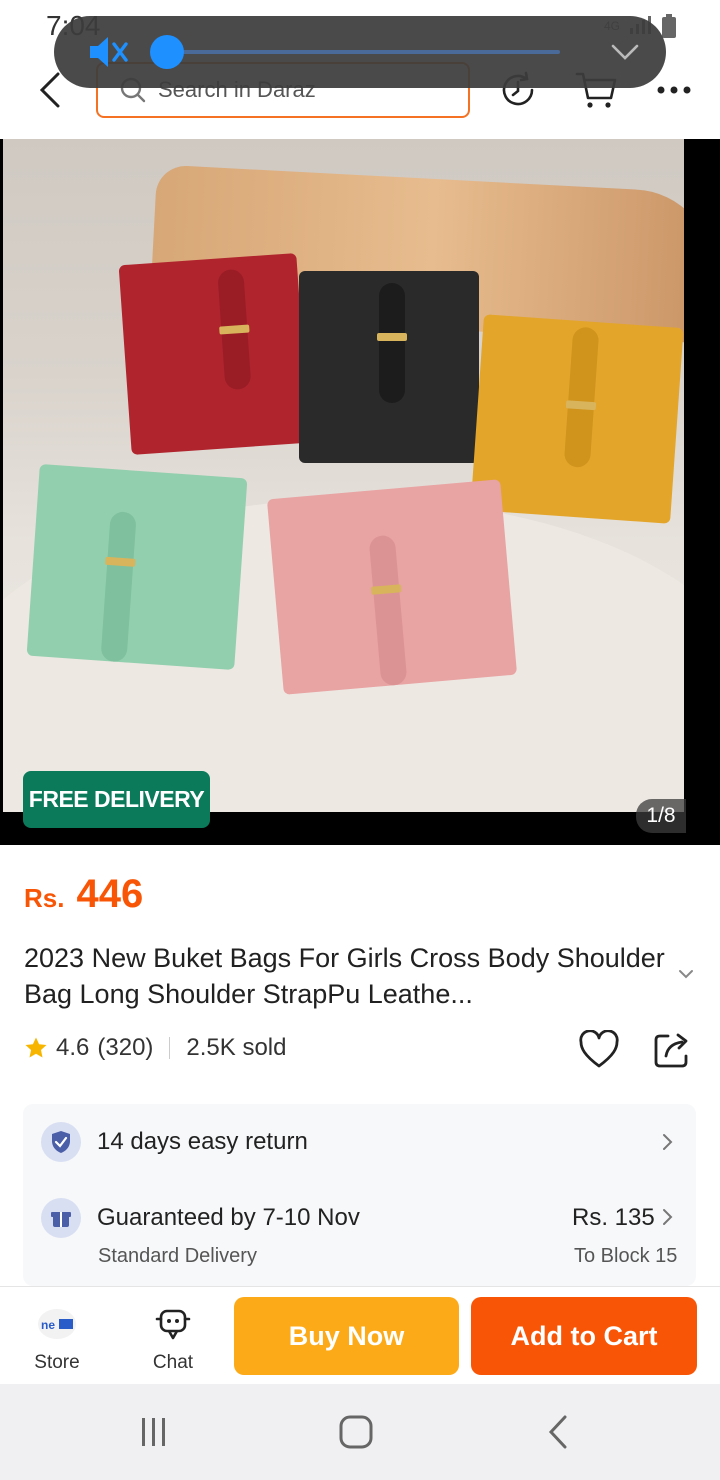 Image resolution: width=720 pixels, height=1480 pixels. What do you see at coordinates (177, 1256) in the screenshot?
I see `delivery-type: Standard Delivery` at bounding box center [177, 1256].